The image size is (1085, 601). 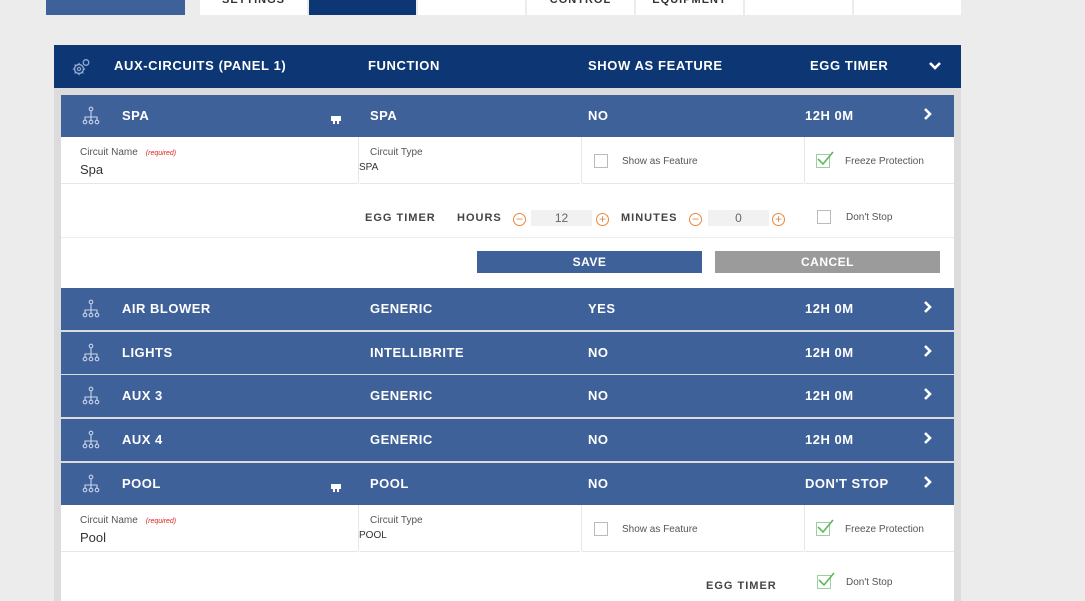 What do you see at coordinates (589, 262) in the screenshot?
I see `save-button: SAVE` at bounding box center [589, 262].